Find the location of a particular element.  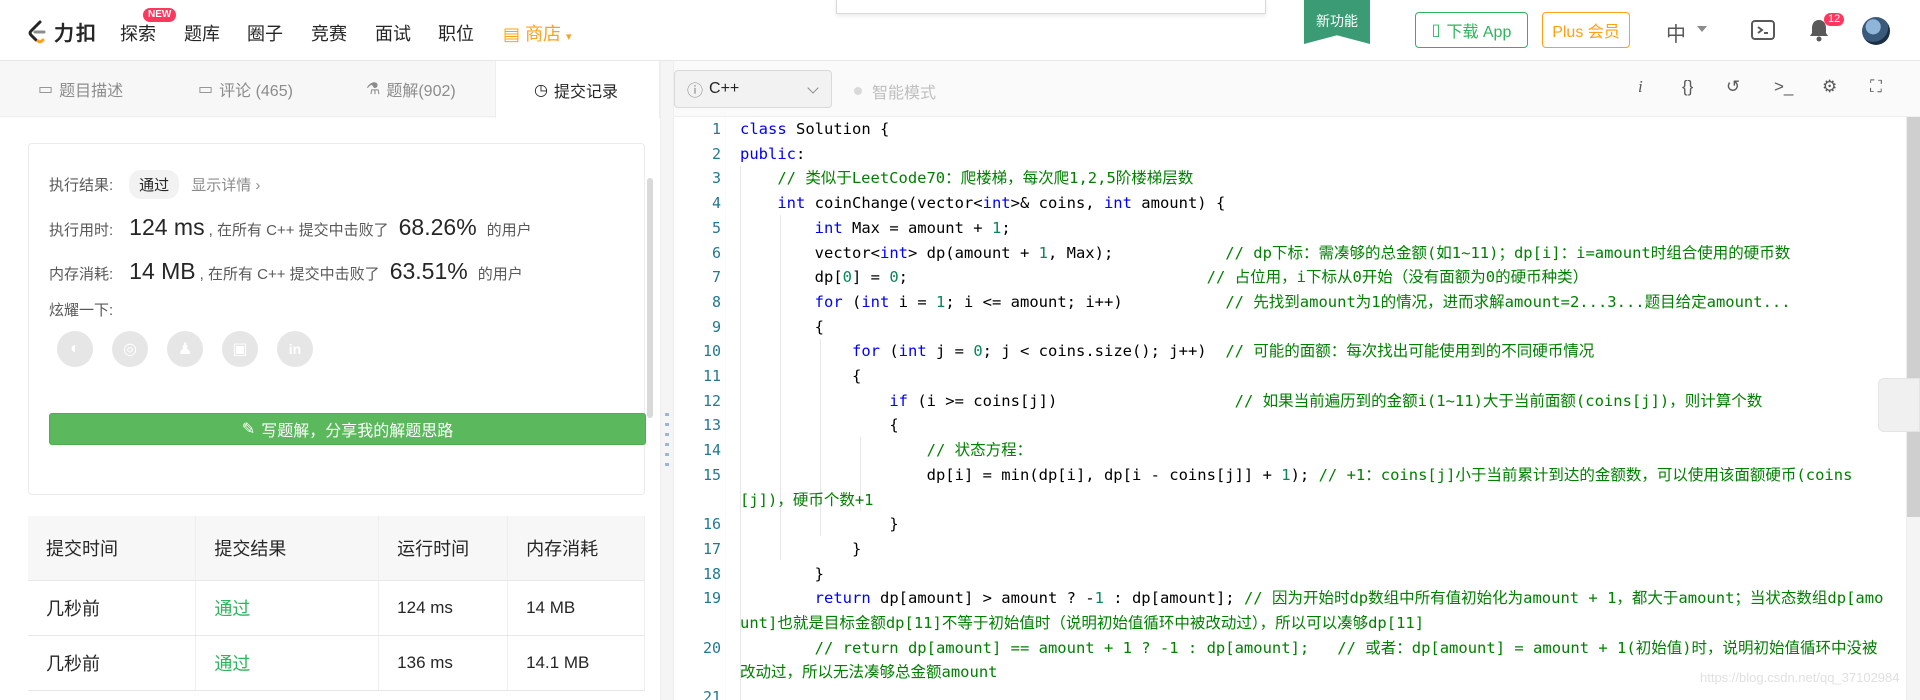

fullscreen-icon: ⛶ is located at coordinates (1876, 87).